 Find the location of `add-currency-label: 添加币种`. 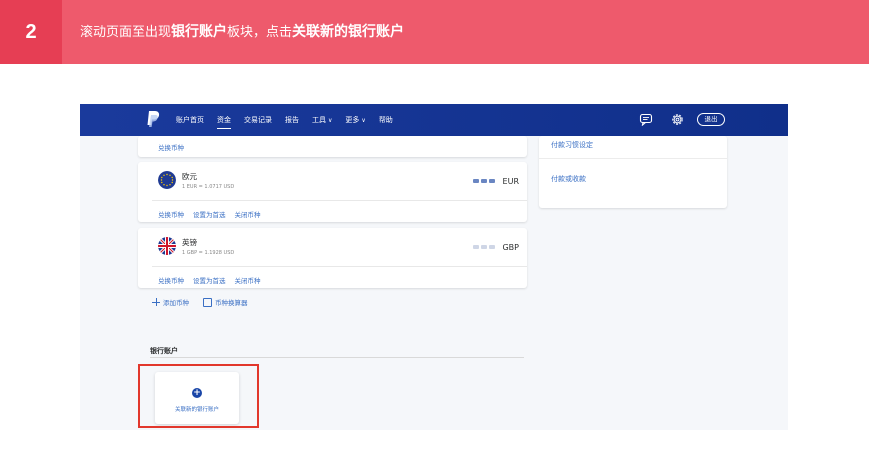

add-currency-label: 添加币种 is located at coordinates (176, 303).